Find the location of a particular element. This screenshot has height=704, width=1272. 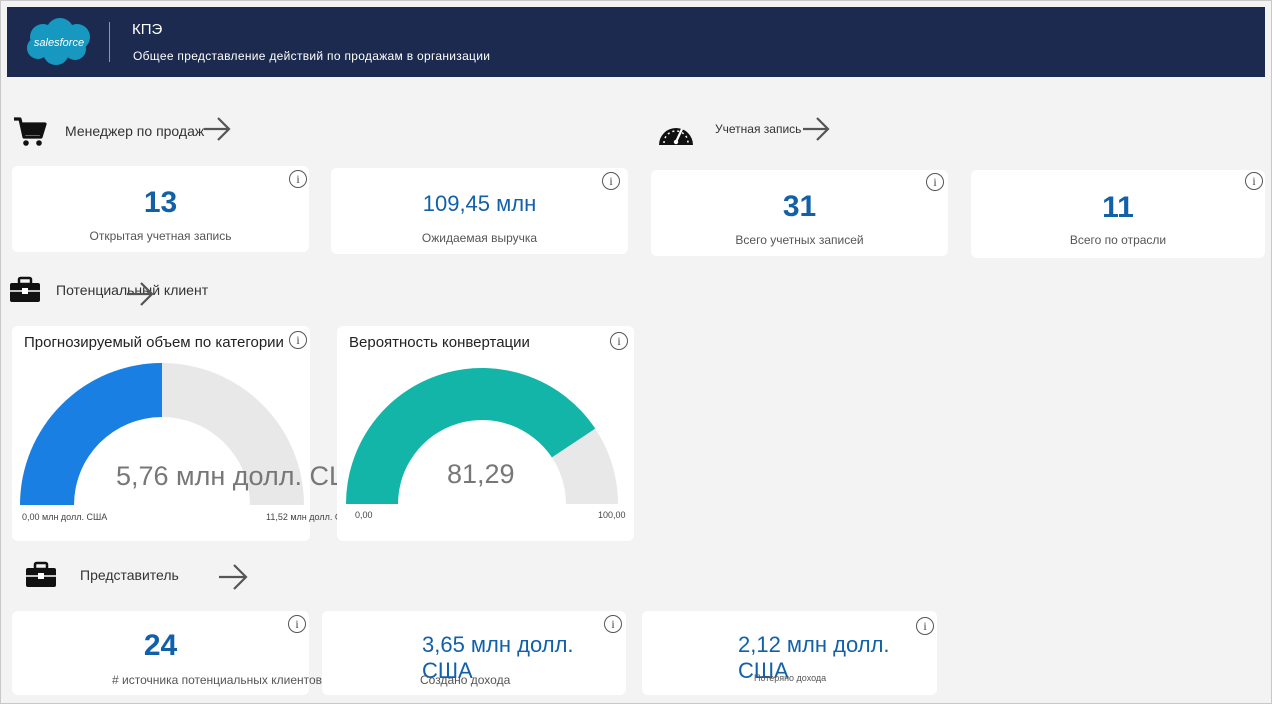

kpi-card-expected-revenue: 109,45 млн Ожидаемая выручка i is located at coordinates (479, 211).